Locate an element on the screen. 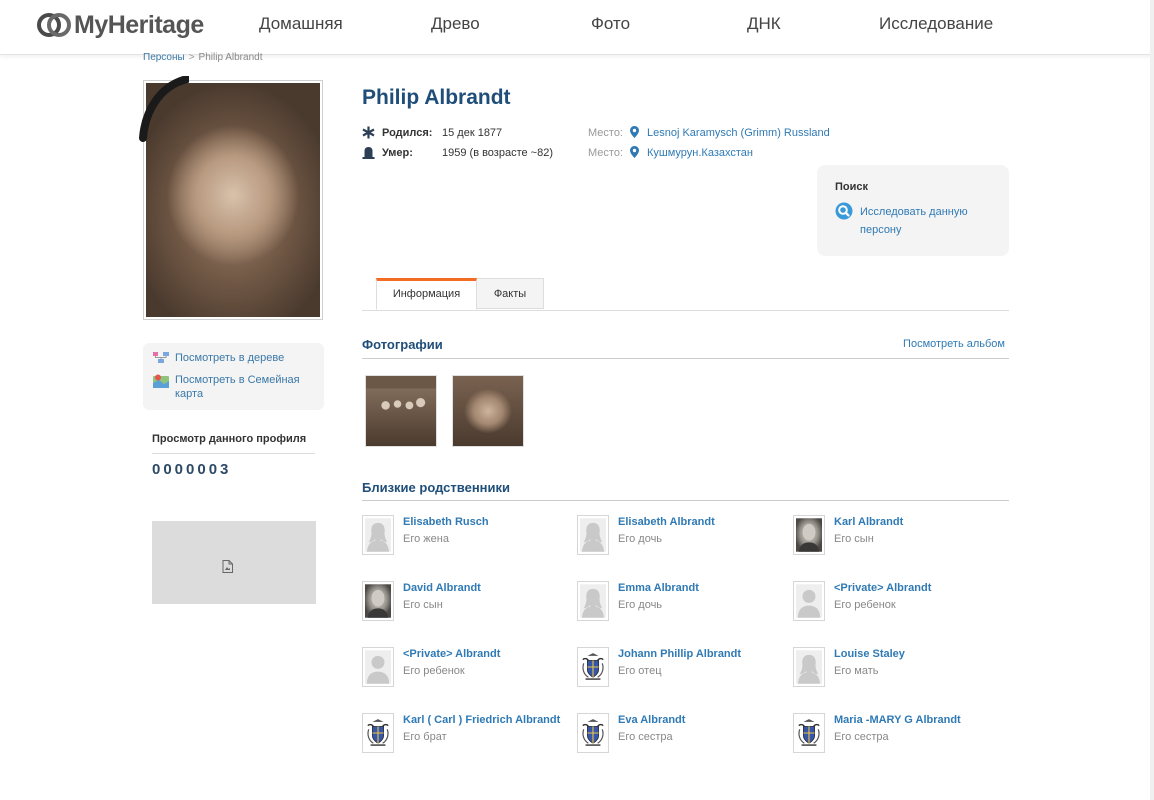 Image resolution: width=1154 pixels, height=800 pixels. relative-item: Louise Staley Его мать is located at coordinates (898, 668).